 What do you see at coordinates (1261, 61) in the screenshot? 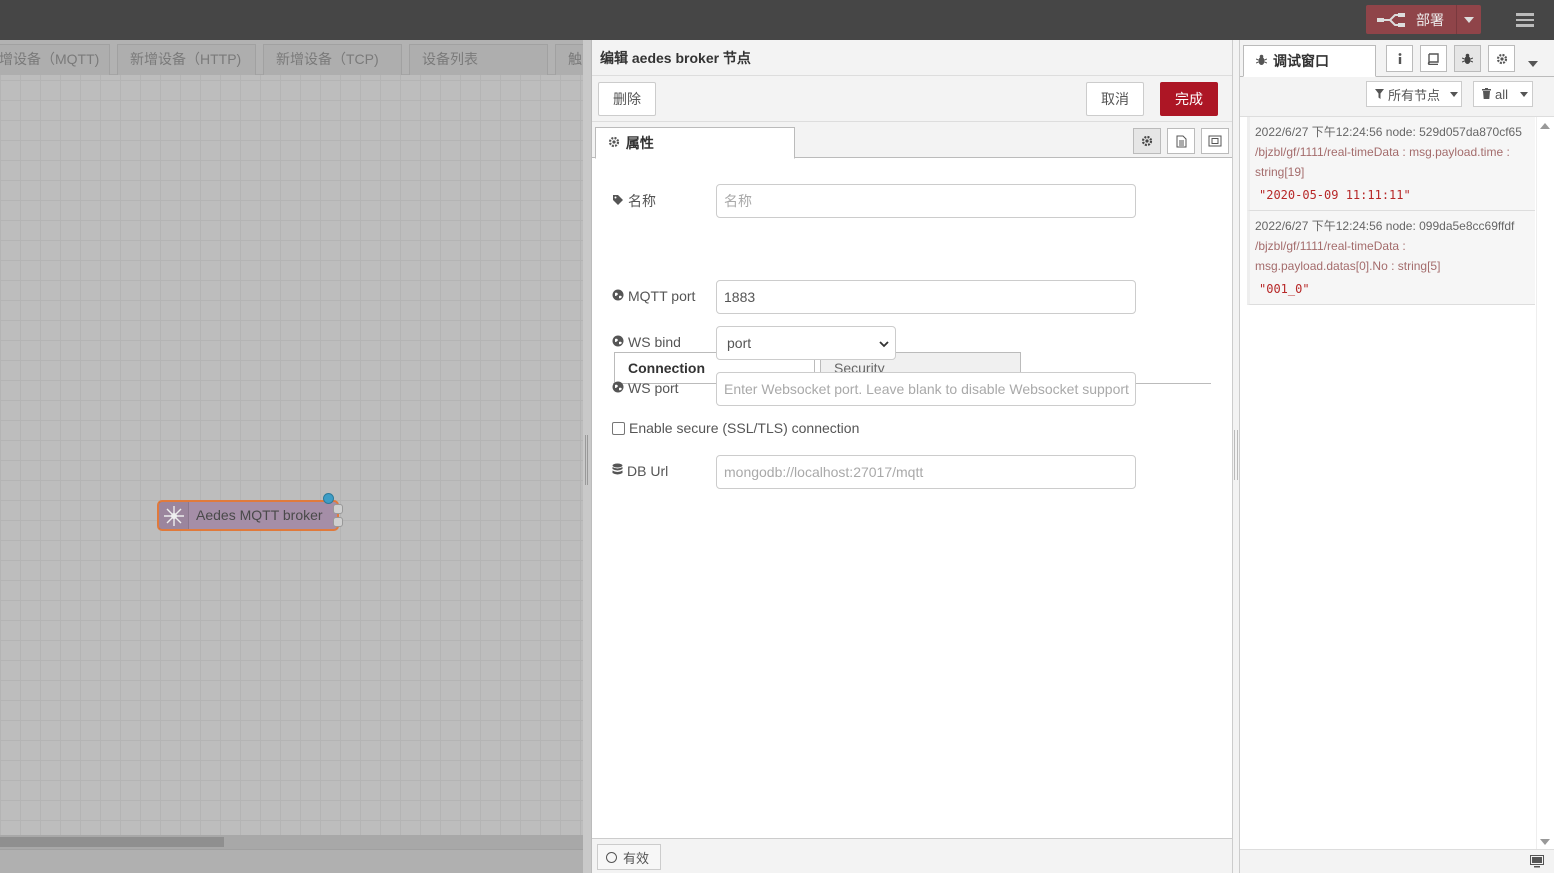
I see `bug-icon` at bounding box center [1261, 61].